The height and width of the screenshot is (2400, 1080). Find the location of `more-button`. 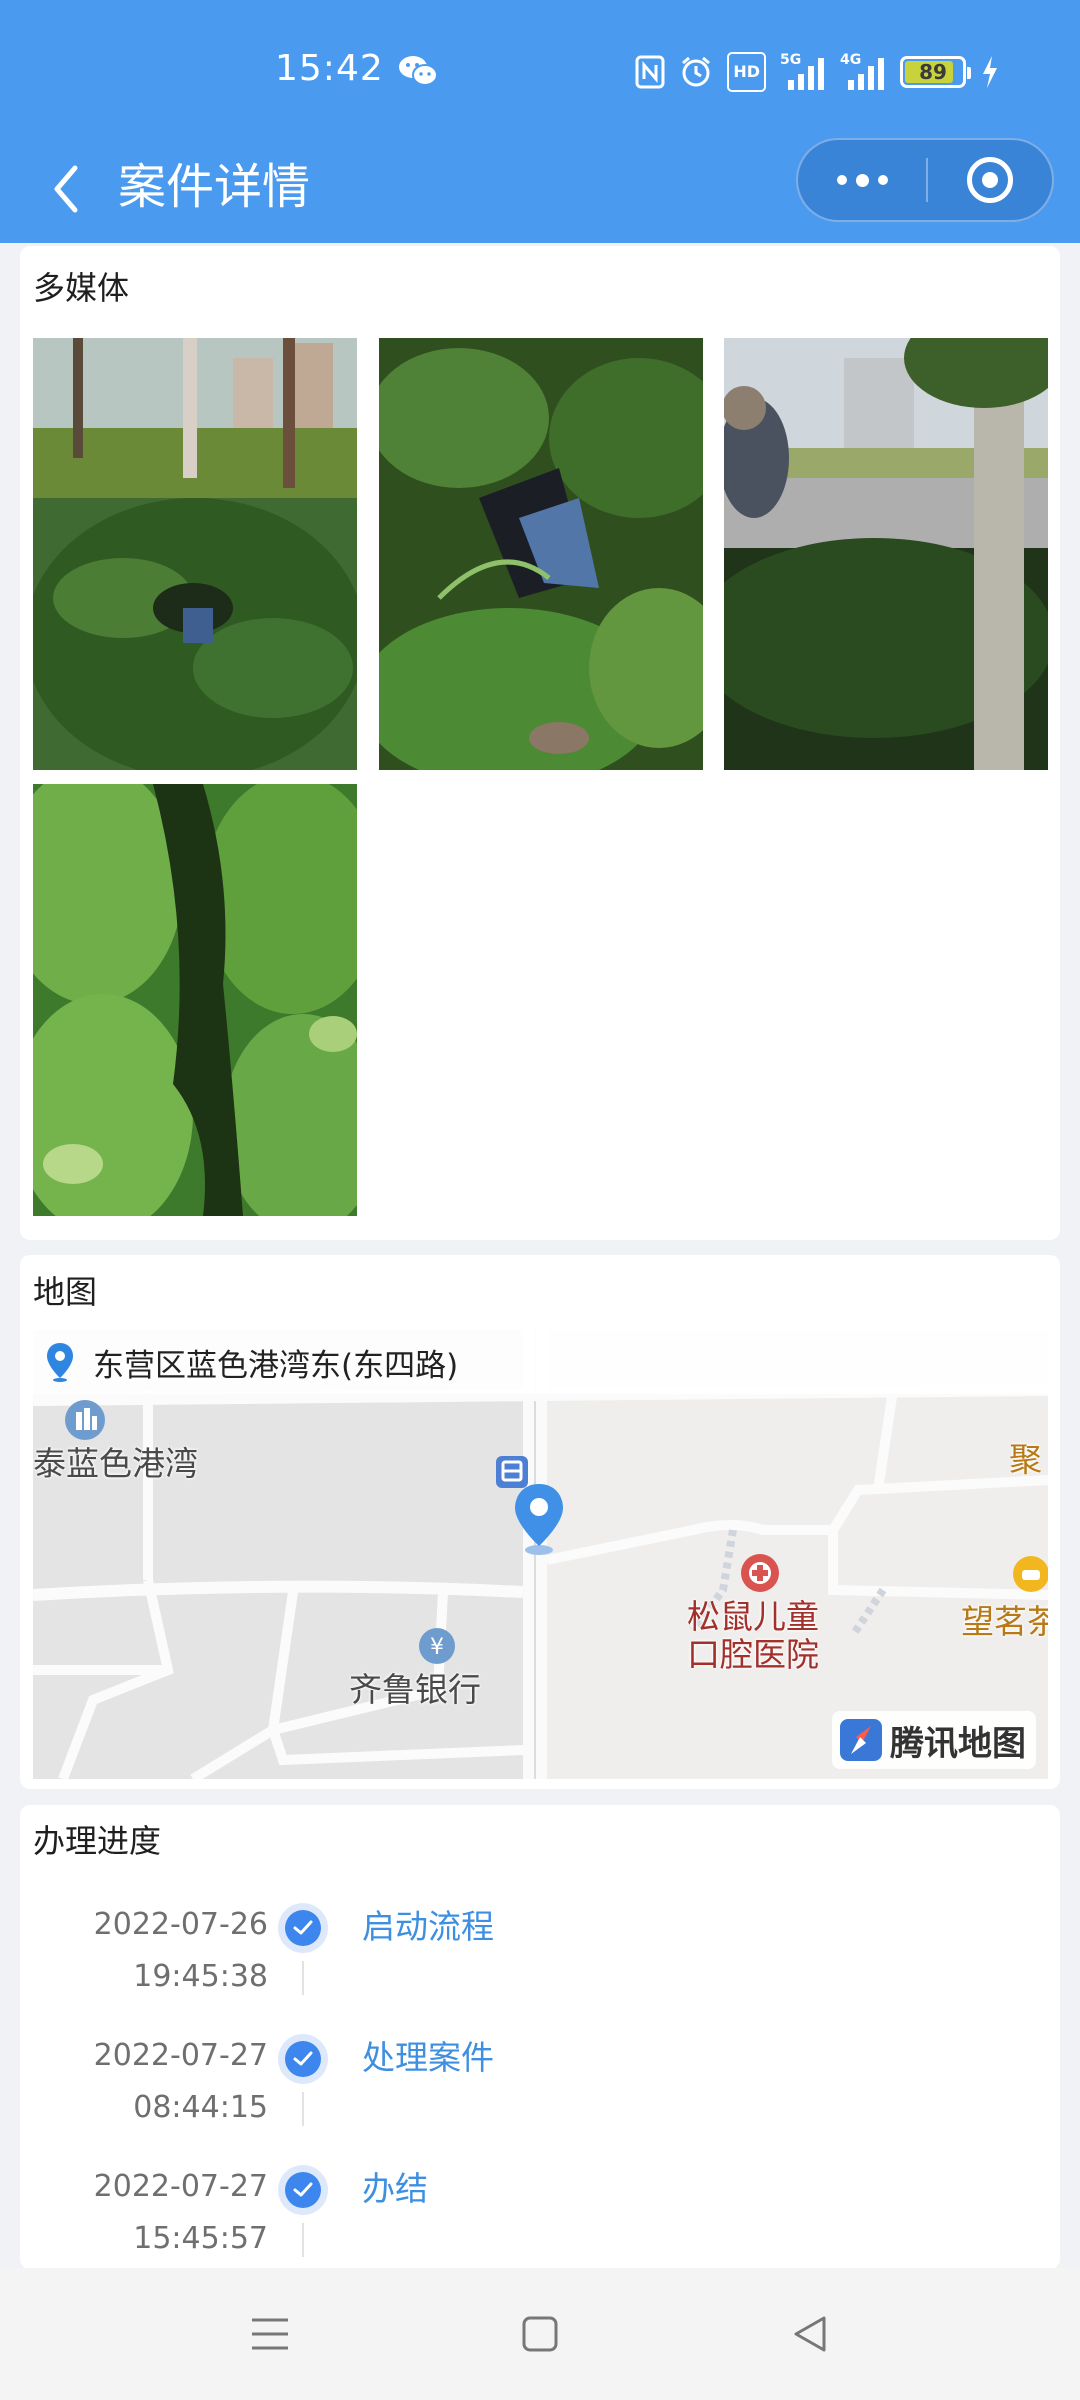

more-button is located at coordinates (862, 180).